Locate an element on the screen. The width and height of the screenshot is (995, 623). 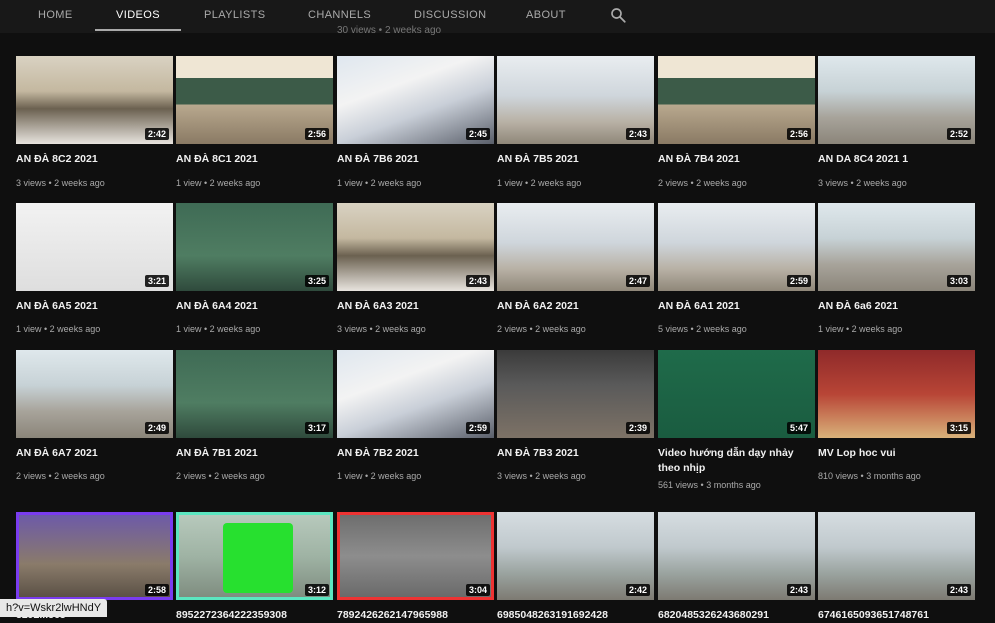
video-duration: 3:25 is located at coordinates (316, 281).